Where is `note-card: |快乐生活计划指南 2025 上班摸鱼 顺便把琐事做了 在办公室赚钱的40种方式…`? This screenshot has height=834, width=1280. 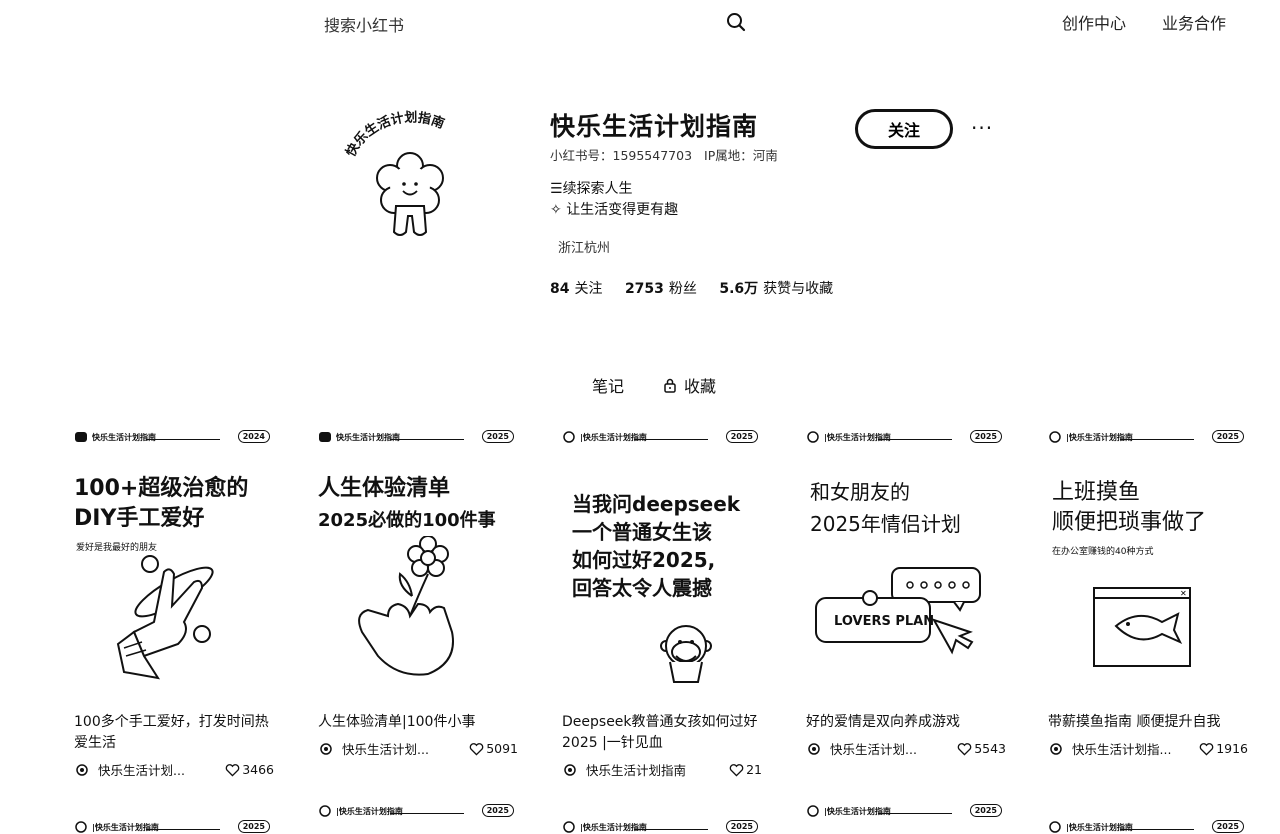 note-card: |快乐生活计划指南 2025 上班摸鱼 顺便把琐事做了 在办公室赚钱的40种方式… is located at coordinates (1148, 592).